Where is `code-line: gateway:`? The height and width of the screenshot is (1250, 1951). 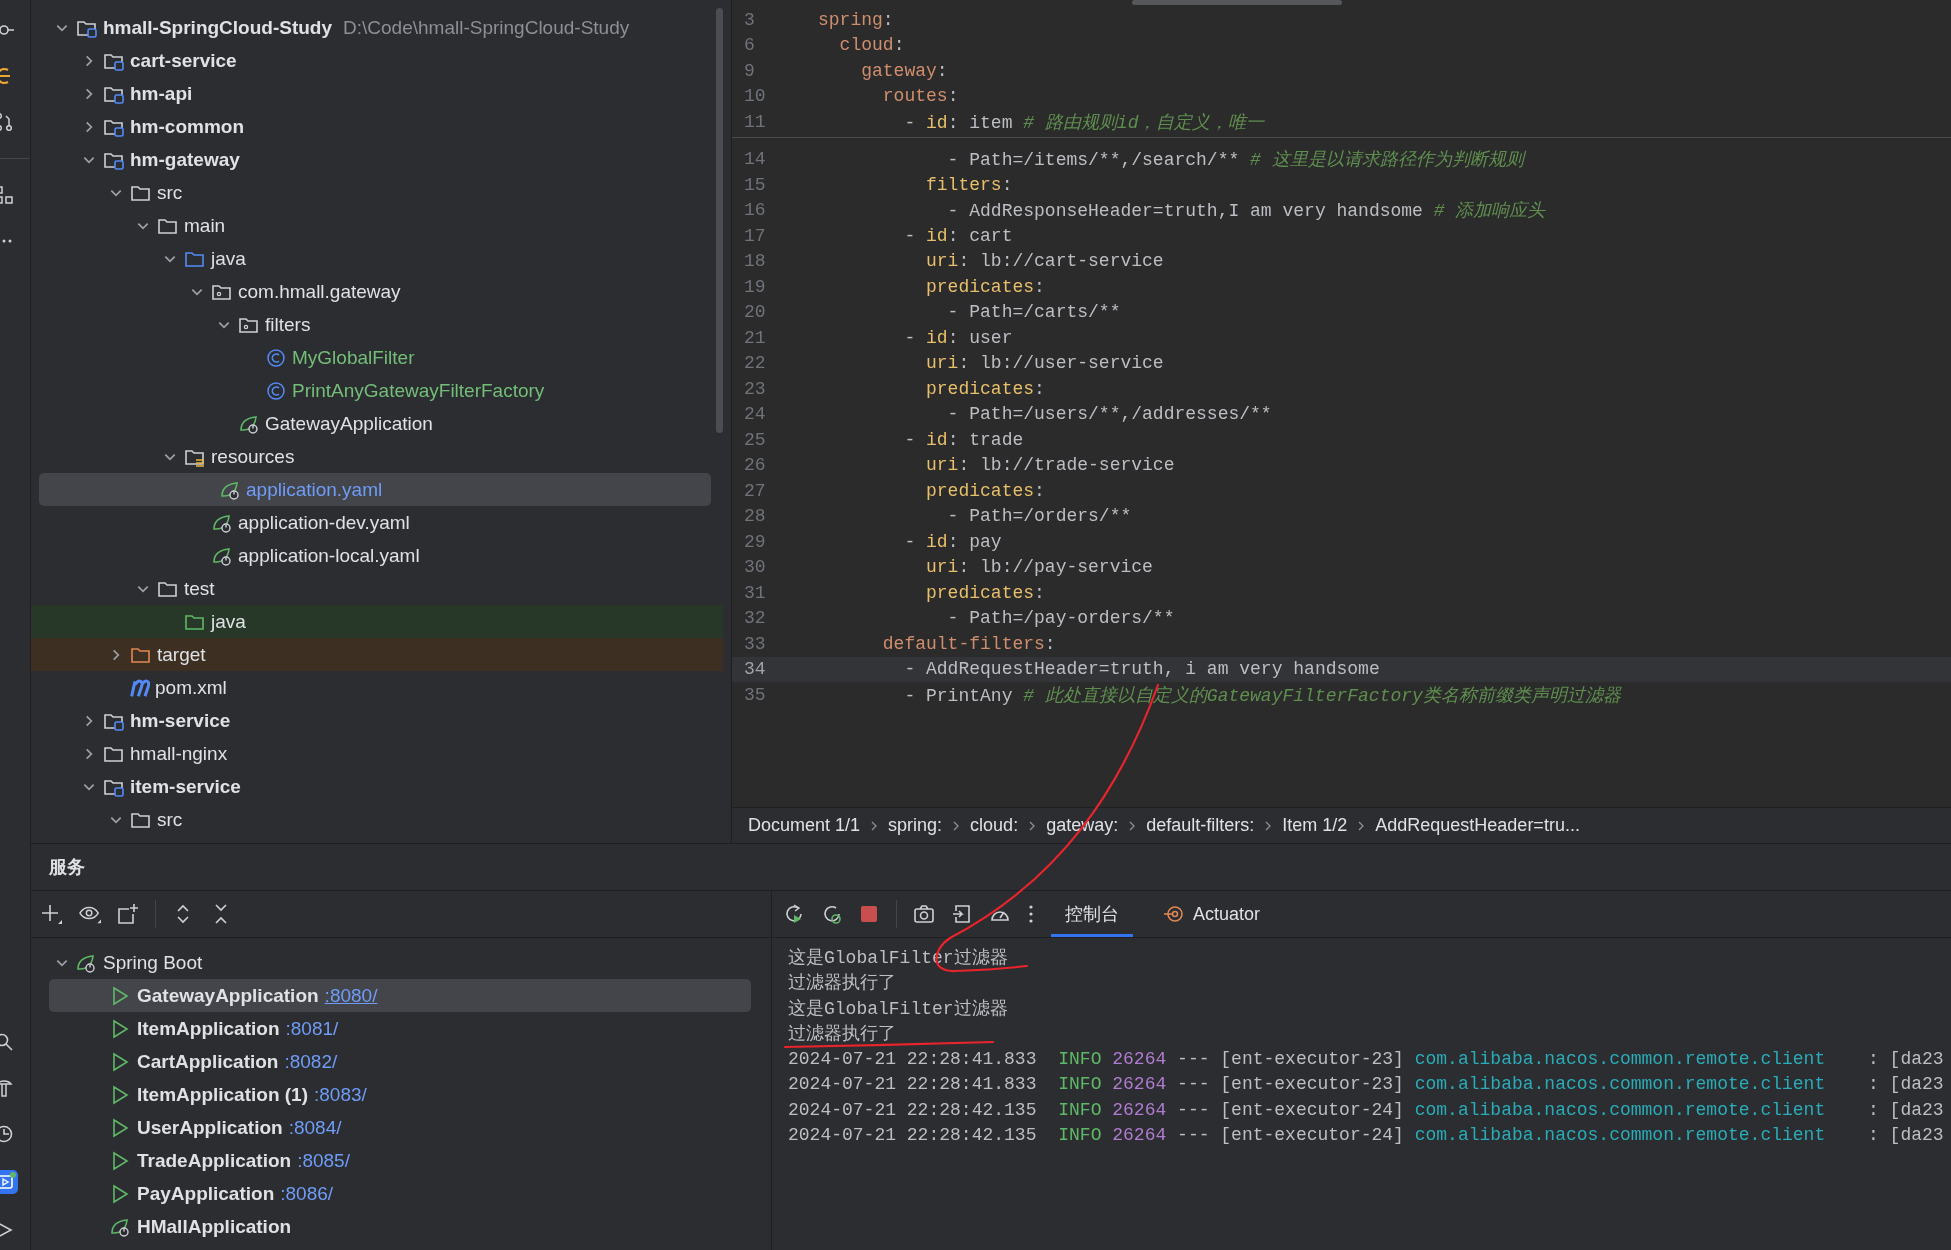
code-line: gateway: is located at coordinates (904, 70).